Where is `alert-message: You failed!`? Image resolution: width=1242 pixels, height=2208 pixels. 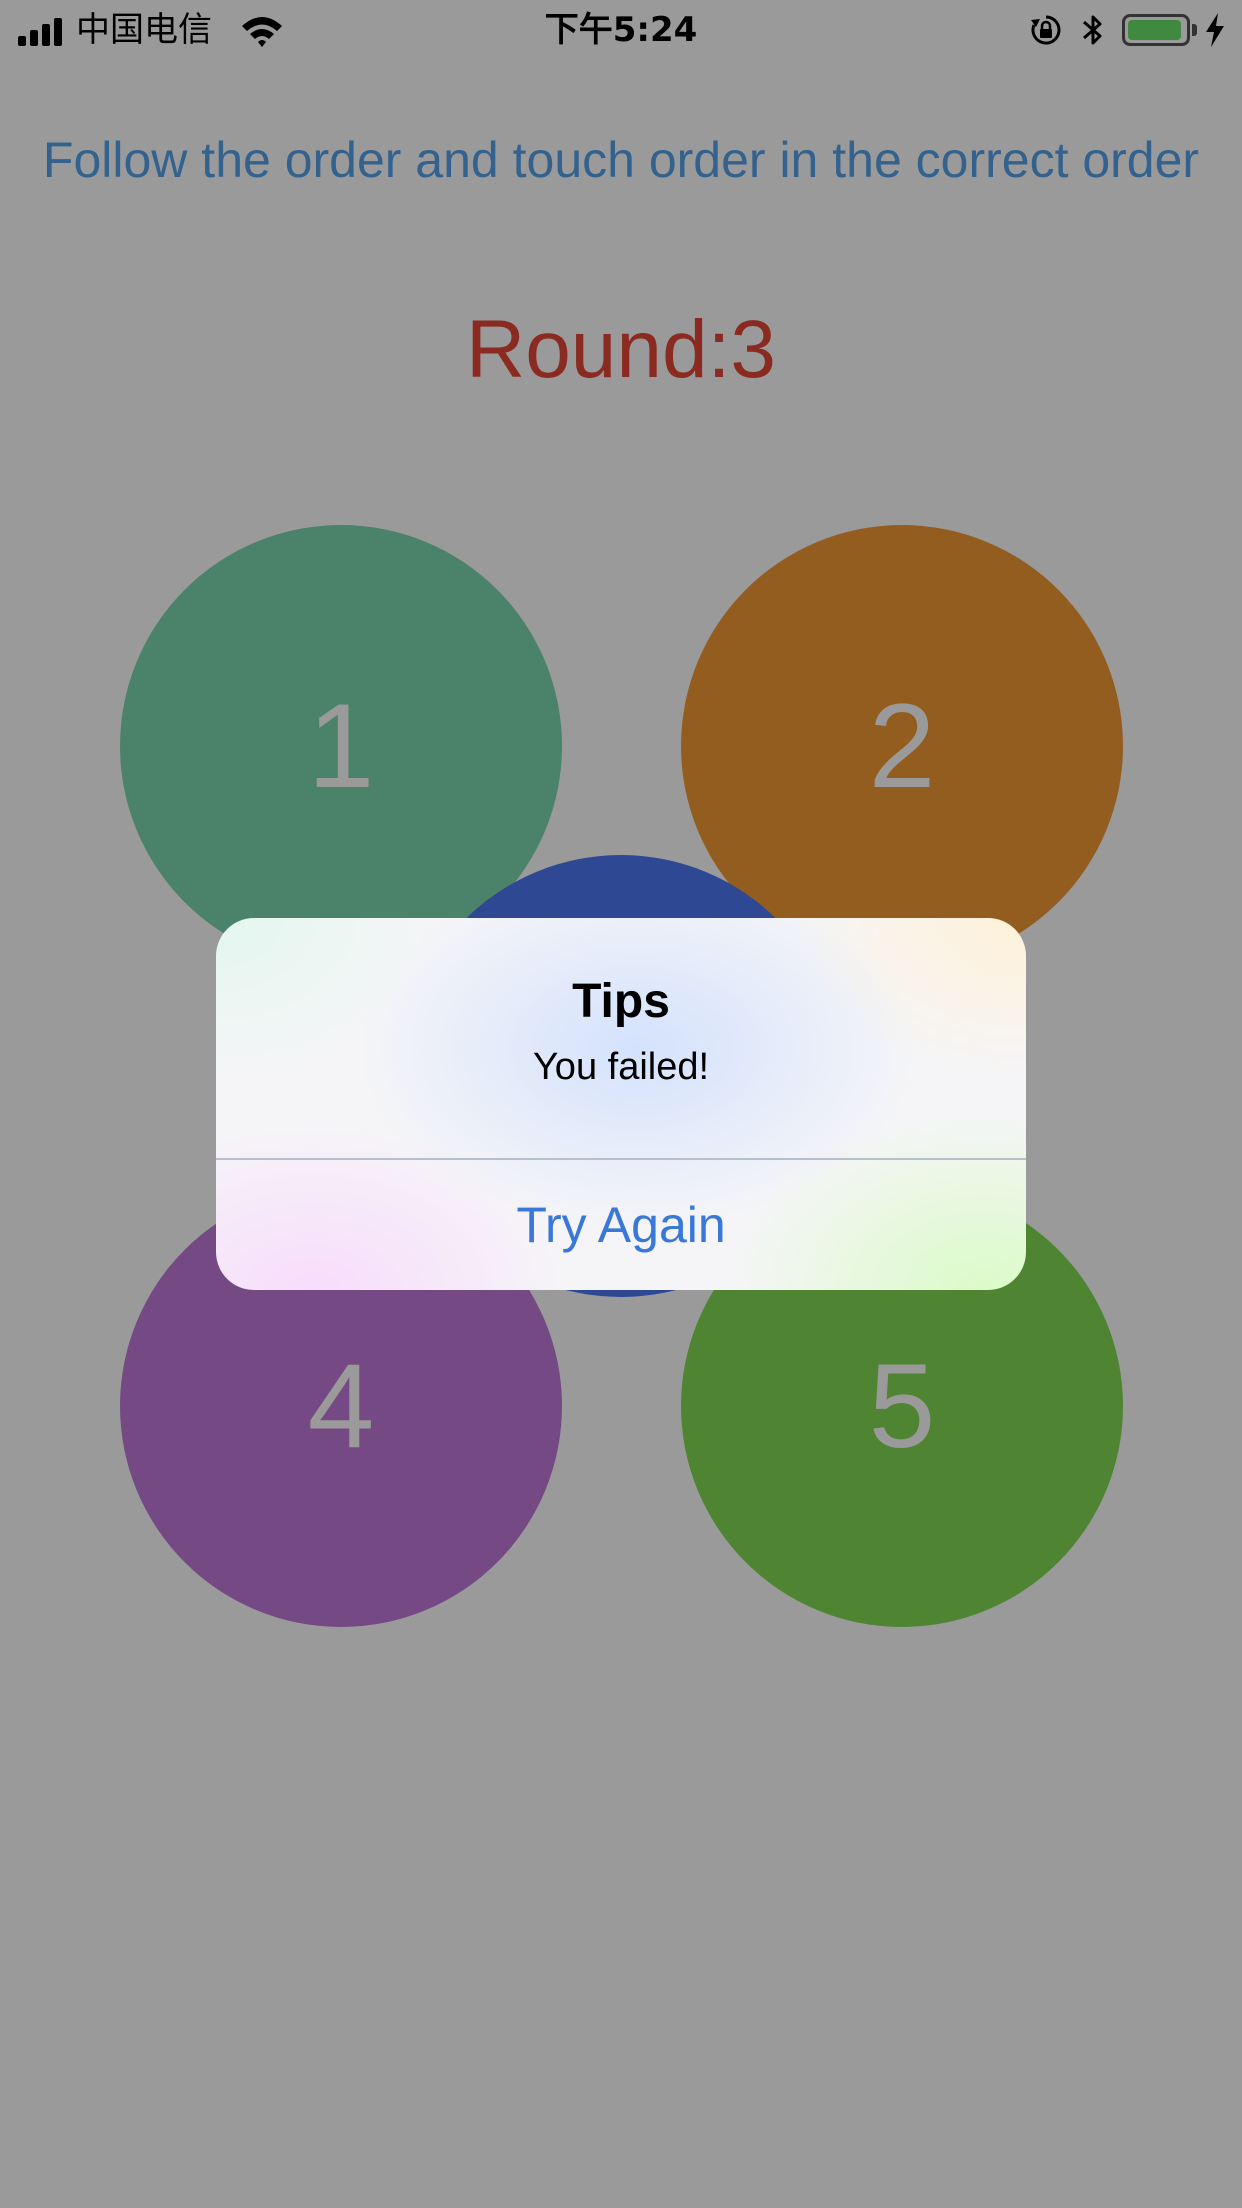
alert-message: You failed! is located at coordinates (621, 1067).